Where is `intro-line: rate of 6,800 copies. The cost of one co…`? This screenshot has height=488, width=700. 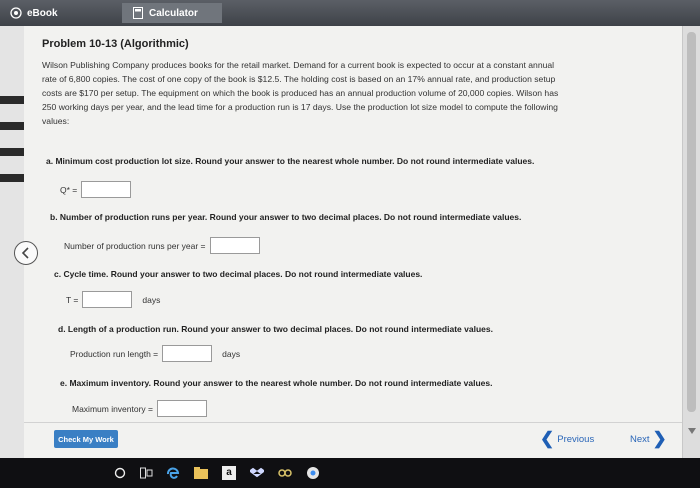 intro-line: rate of 6,800 copies. The cost of one co… is located at coordinates (299, 79).